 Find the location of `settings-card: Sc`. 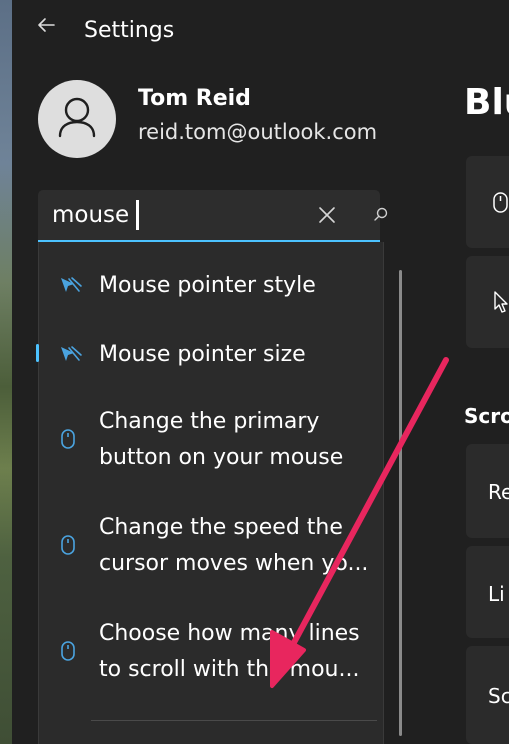

settings-card: Sc is located at coordinates (487, 695).